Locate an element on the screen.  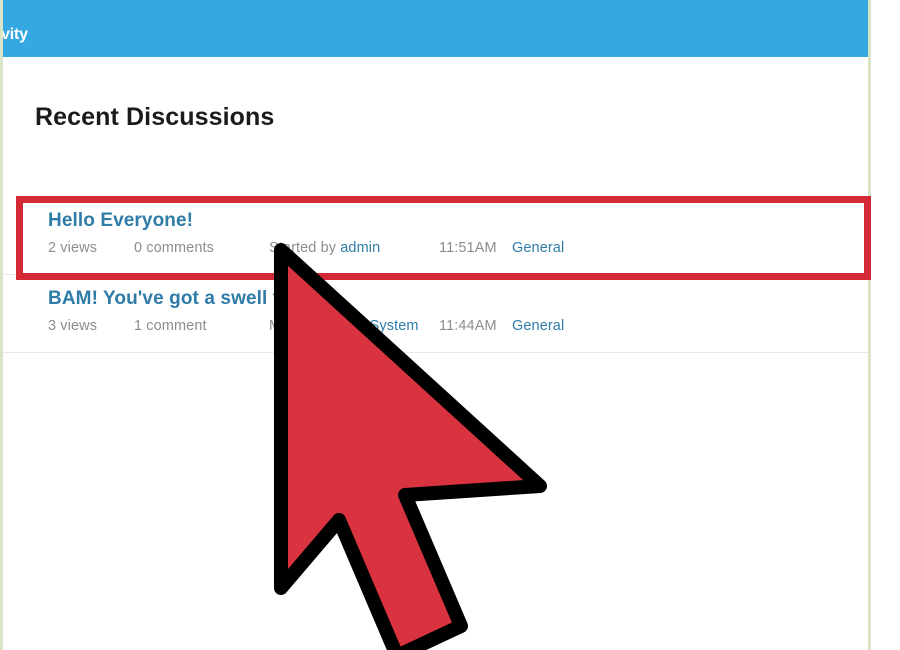
discussion-title-link: BAM! You've got a swell forum is located at coordinates (187, 299).